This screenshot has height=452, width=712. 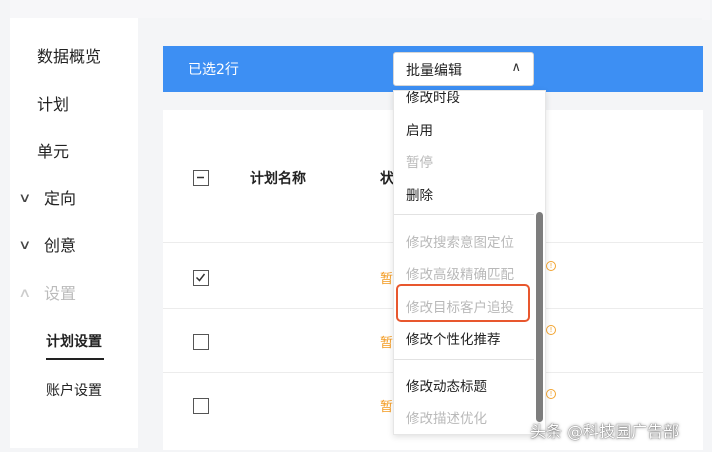 What do you see at coordinates (446, 417) in the screenshot?
I see `menu-item-description-optimization: 修改描述优化` at bounding box center [446, 417].